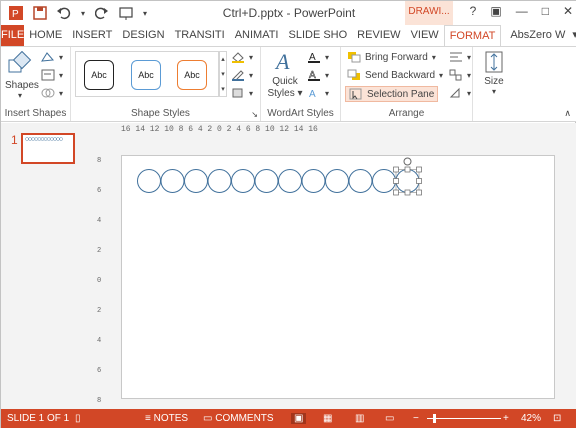 The image size is (576, 428). I want to click on ruler-tick: 8, so click(99, 161).